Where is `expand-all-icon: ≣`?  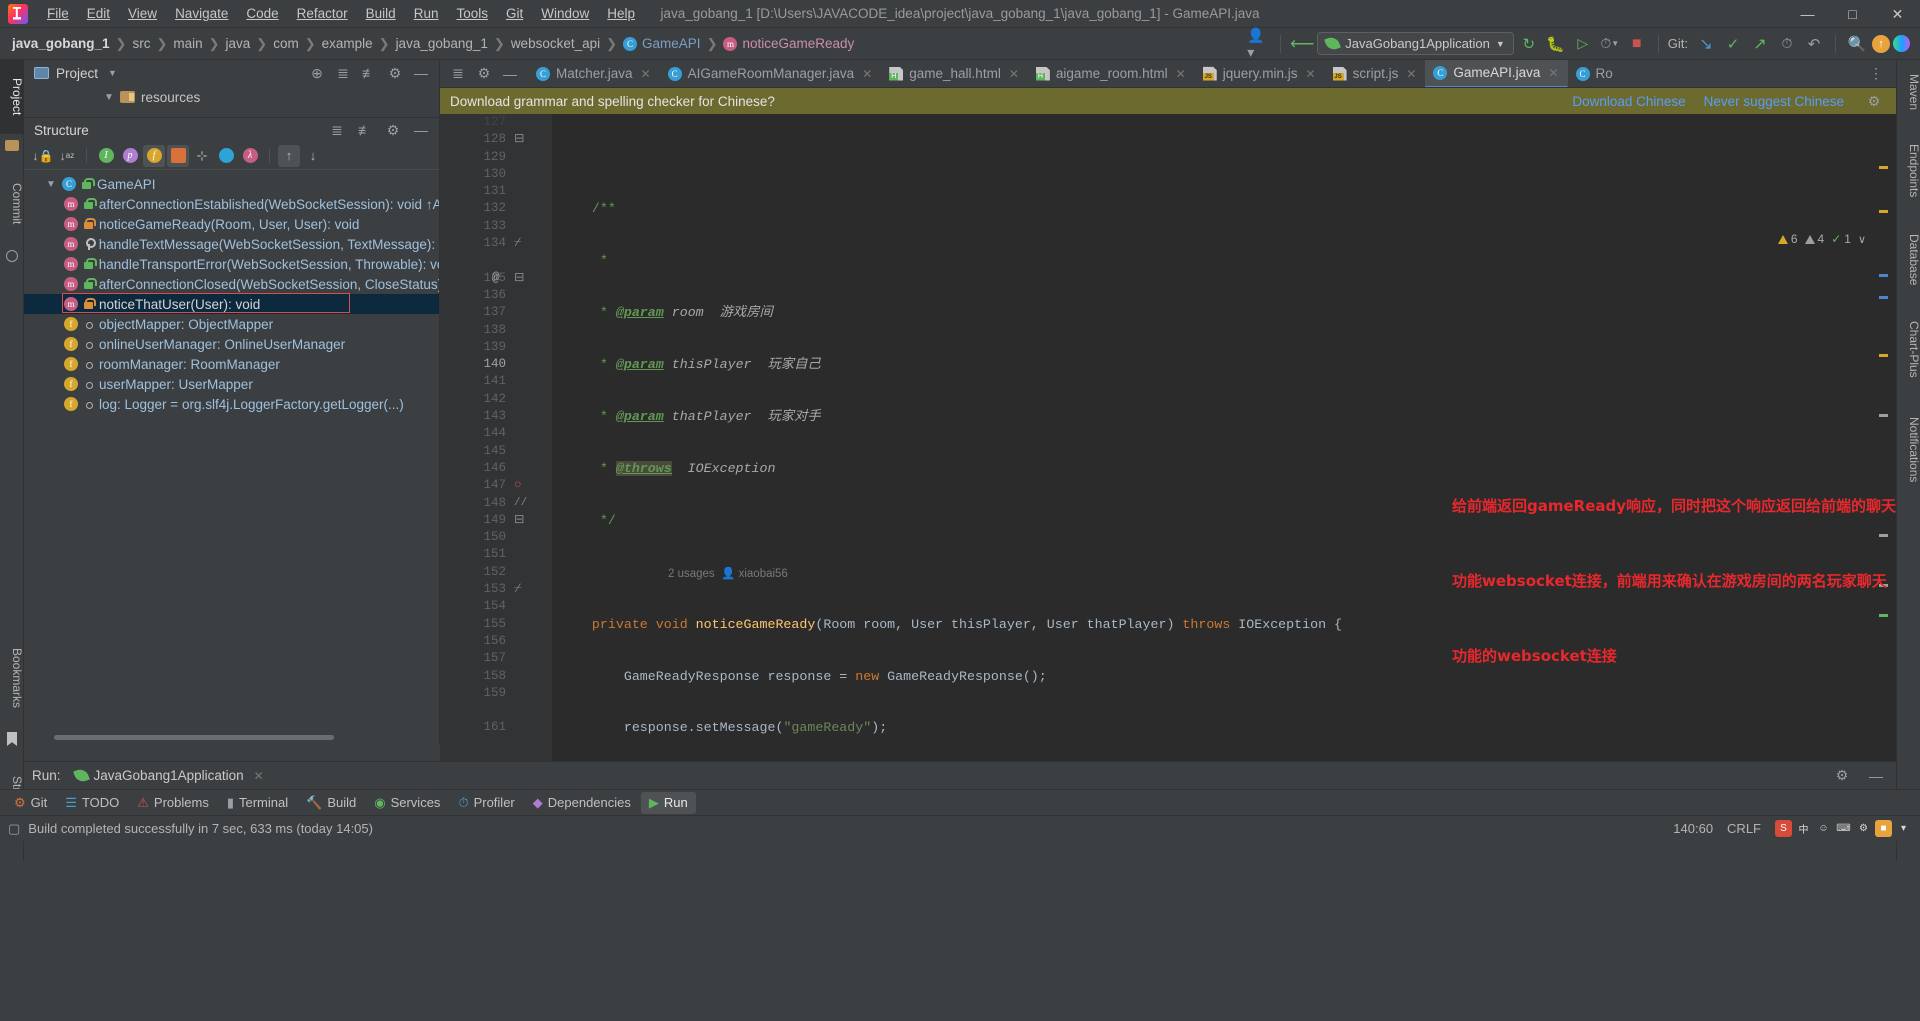 expand-all-icon: ≣ is located at coordinates (337, 130).